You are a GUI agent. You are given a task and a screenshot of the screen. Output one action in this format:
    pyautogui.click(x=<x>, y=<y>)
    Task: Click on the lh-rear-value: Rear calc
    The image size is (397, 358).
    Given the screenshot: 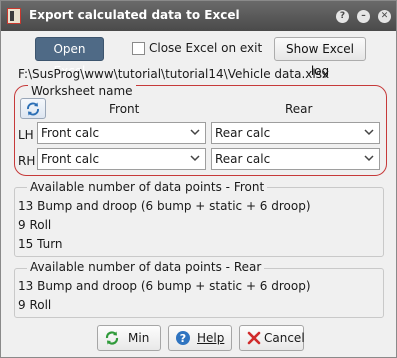 What is the action you would take?
    pyautogui.click(x=243, y=133)
    